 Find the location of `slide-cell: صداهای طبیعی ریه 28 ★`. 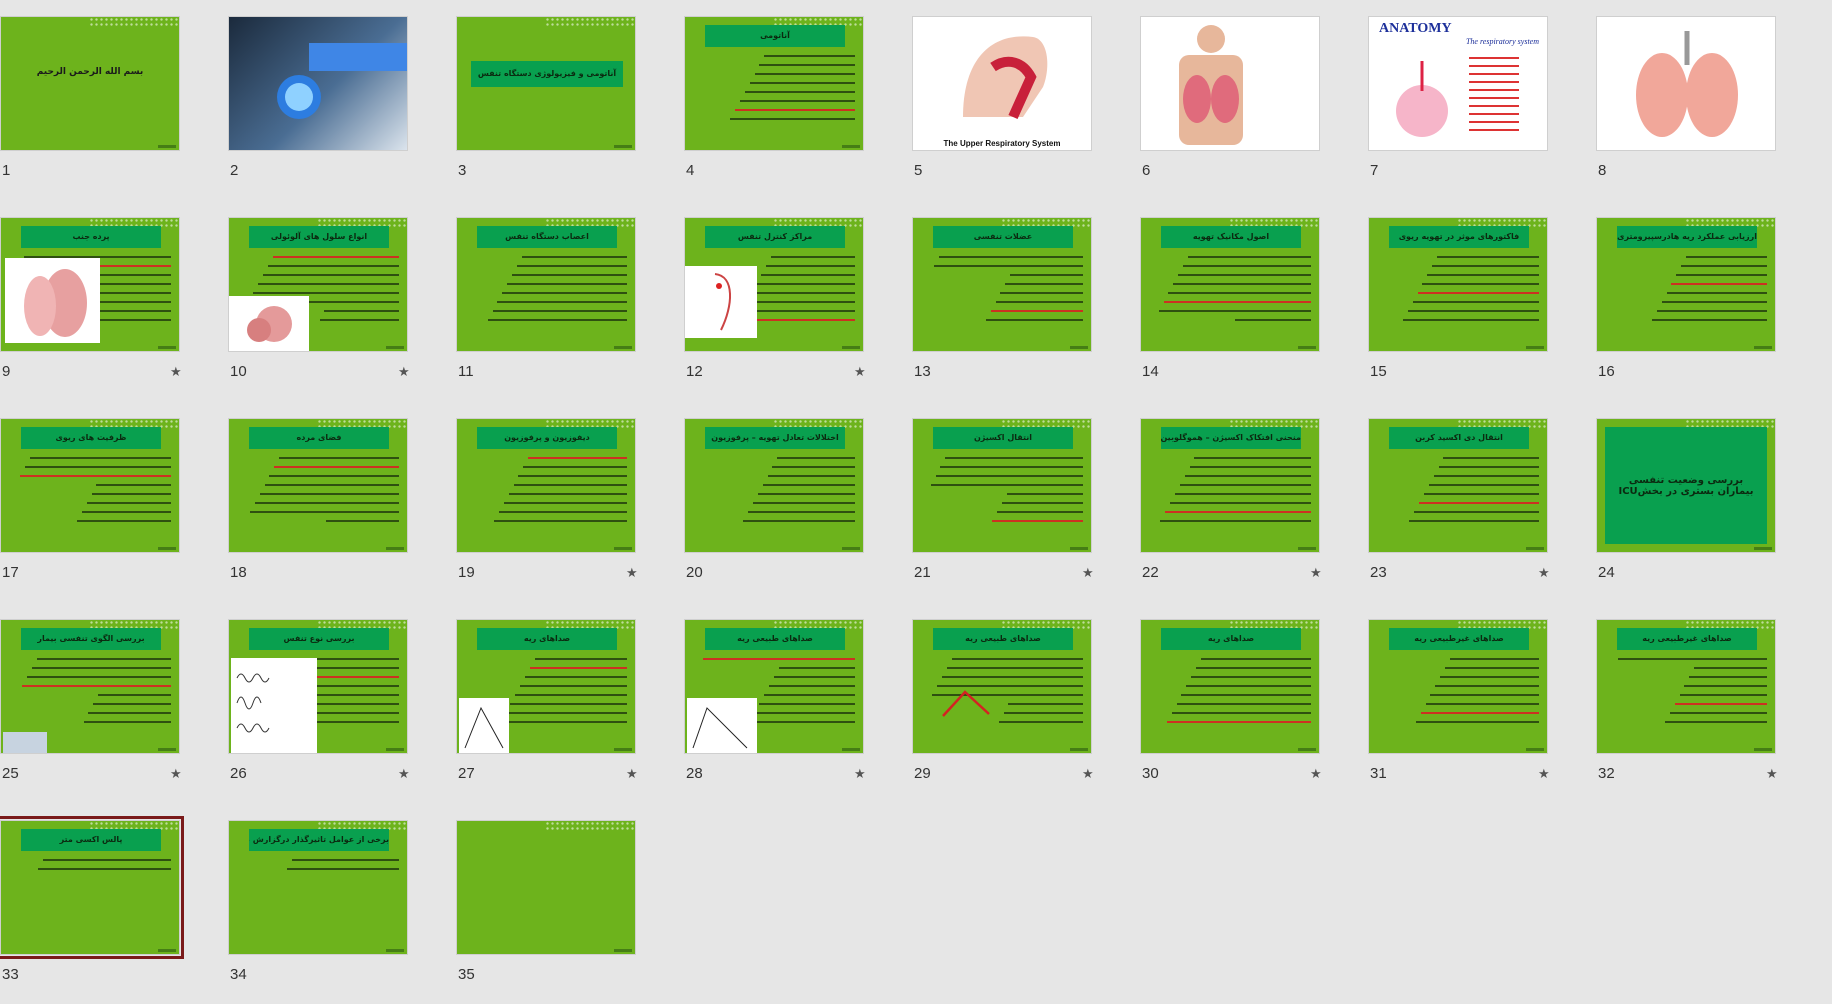

slide-cell: صداهای طبیعی ریه 28 ★ is located at coordinates (775, 703).